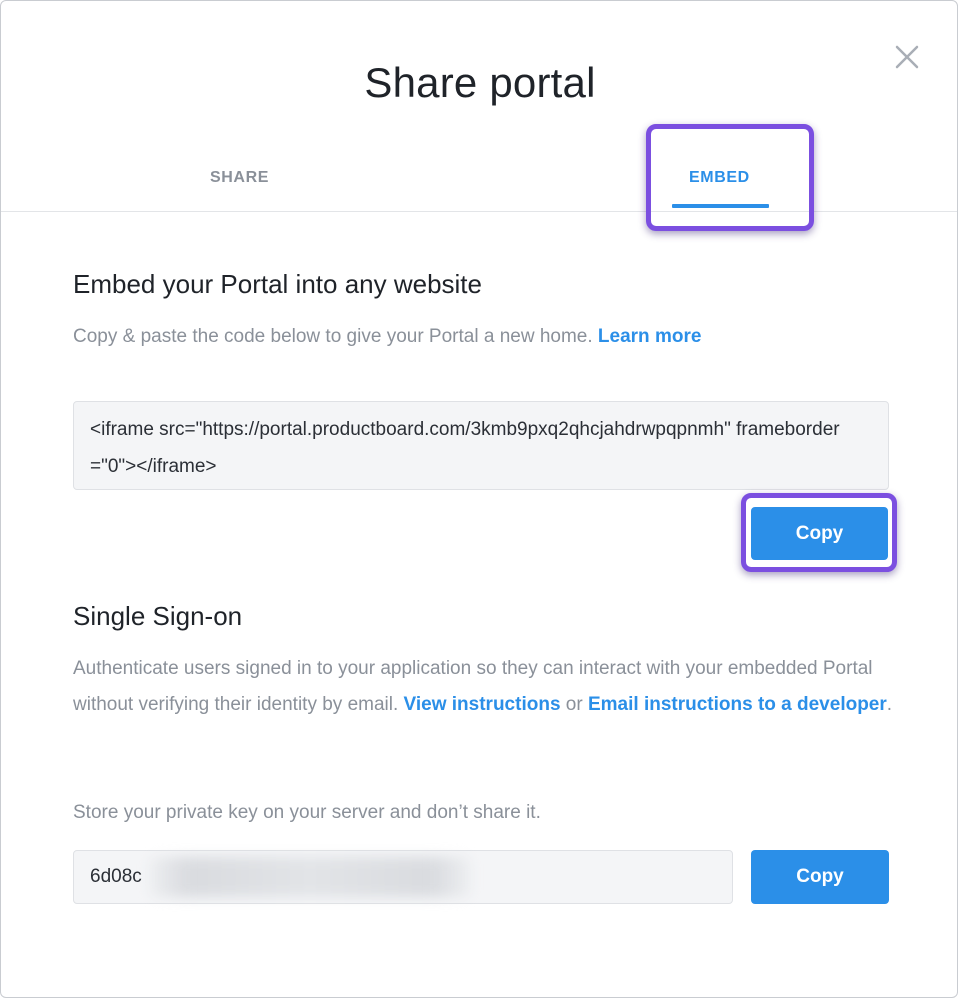  Describe the element at coordinates (482, 704) in the screenshot. I see `view-instructions-link: View instructions` at that location.